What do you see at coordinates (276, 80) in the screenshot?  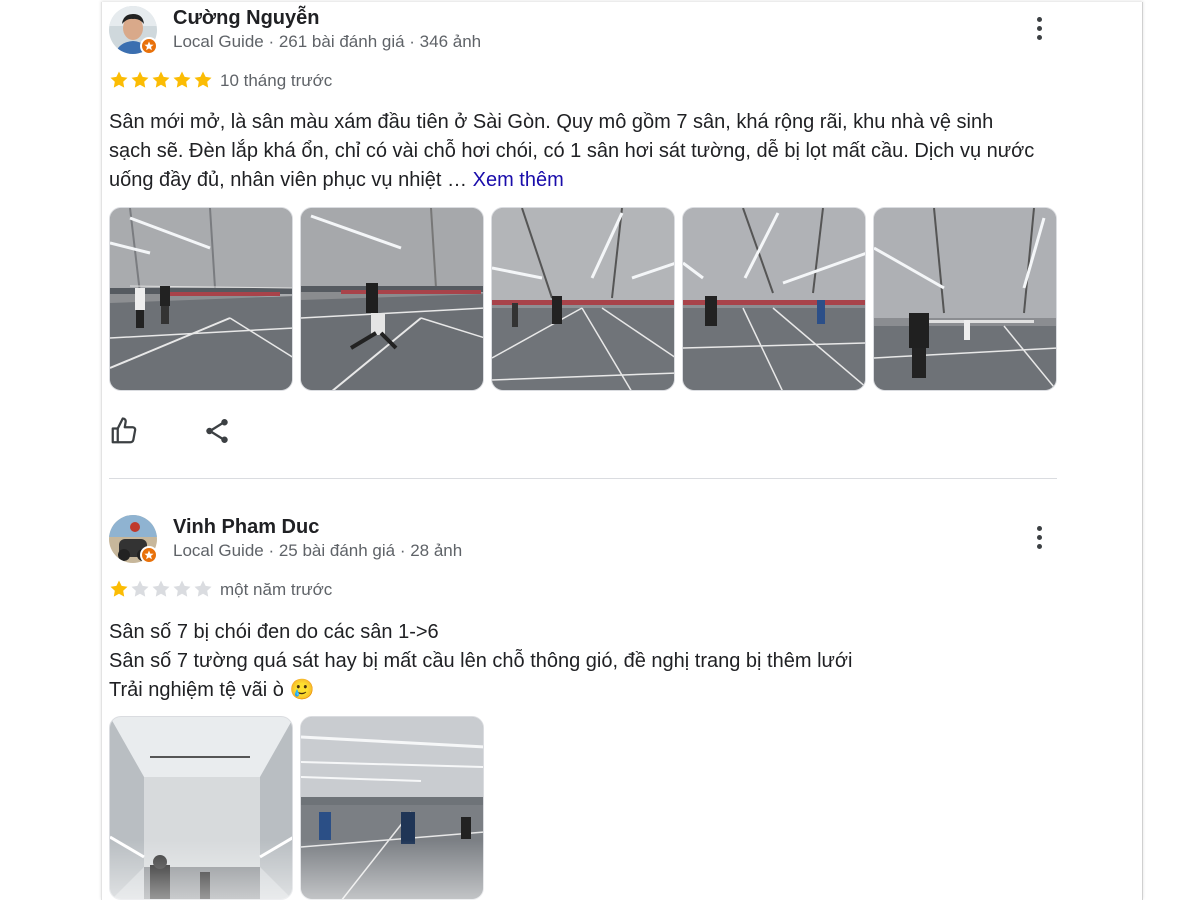 I see `review-time: 10 tháng trước` at bounding box center [276, 80].